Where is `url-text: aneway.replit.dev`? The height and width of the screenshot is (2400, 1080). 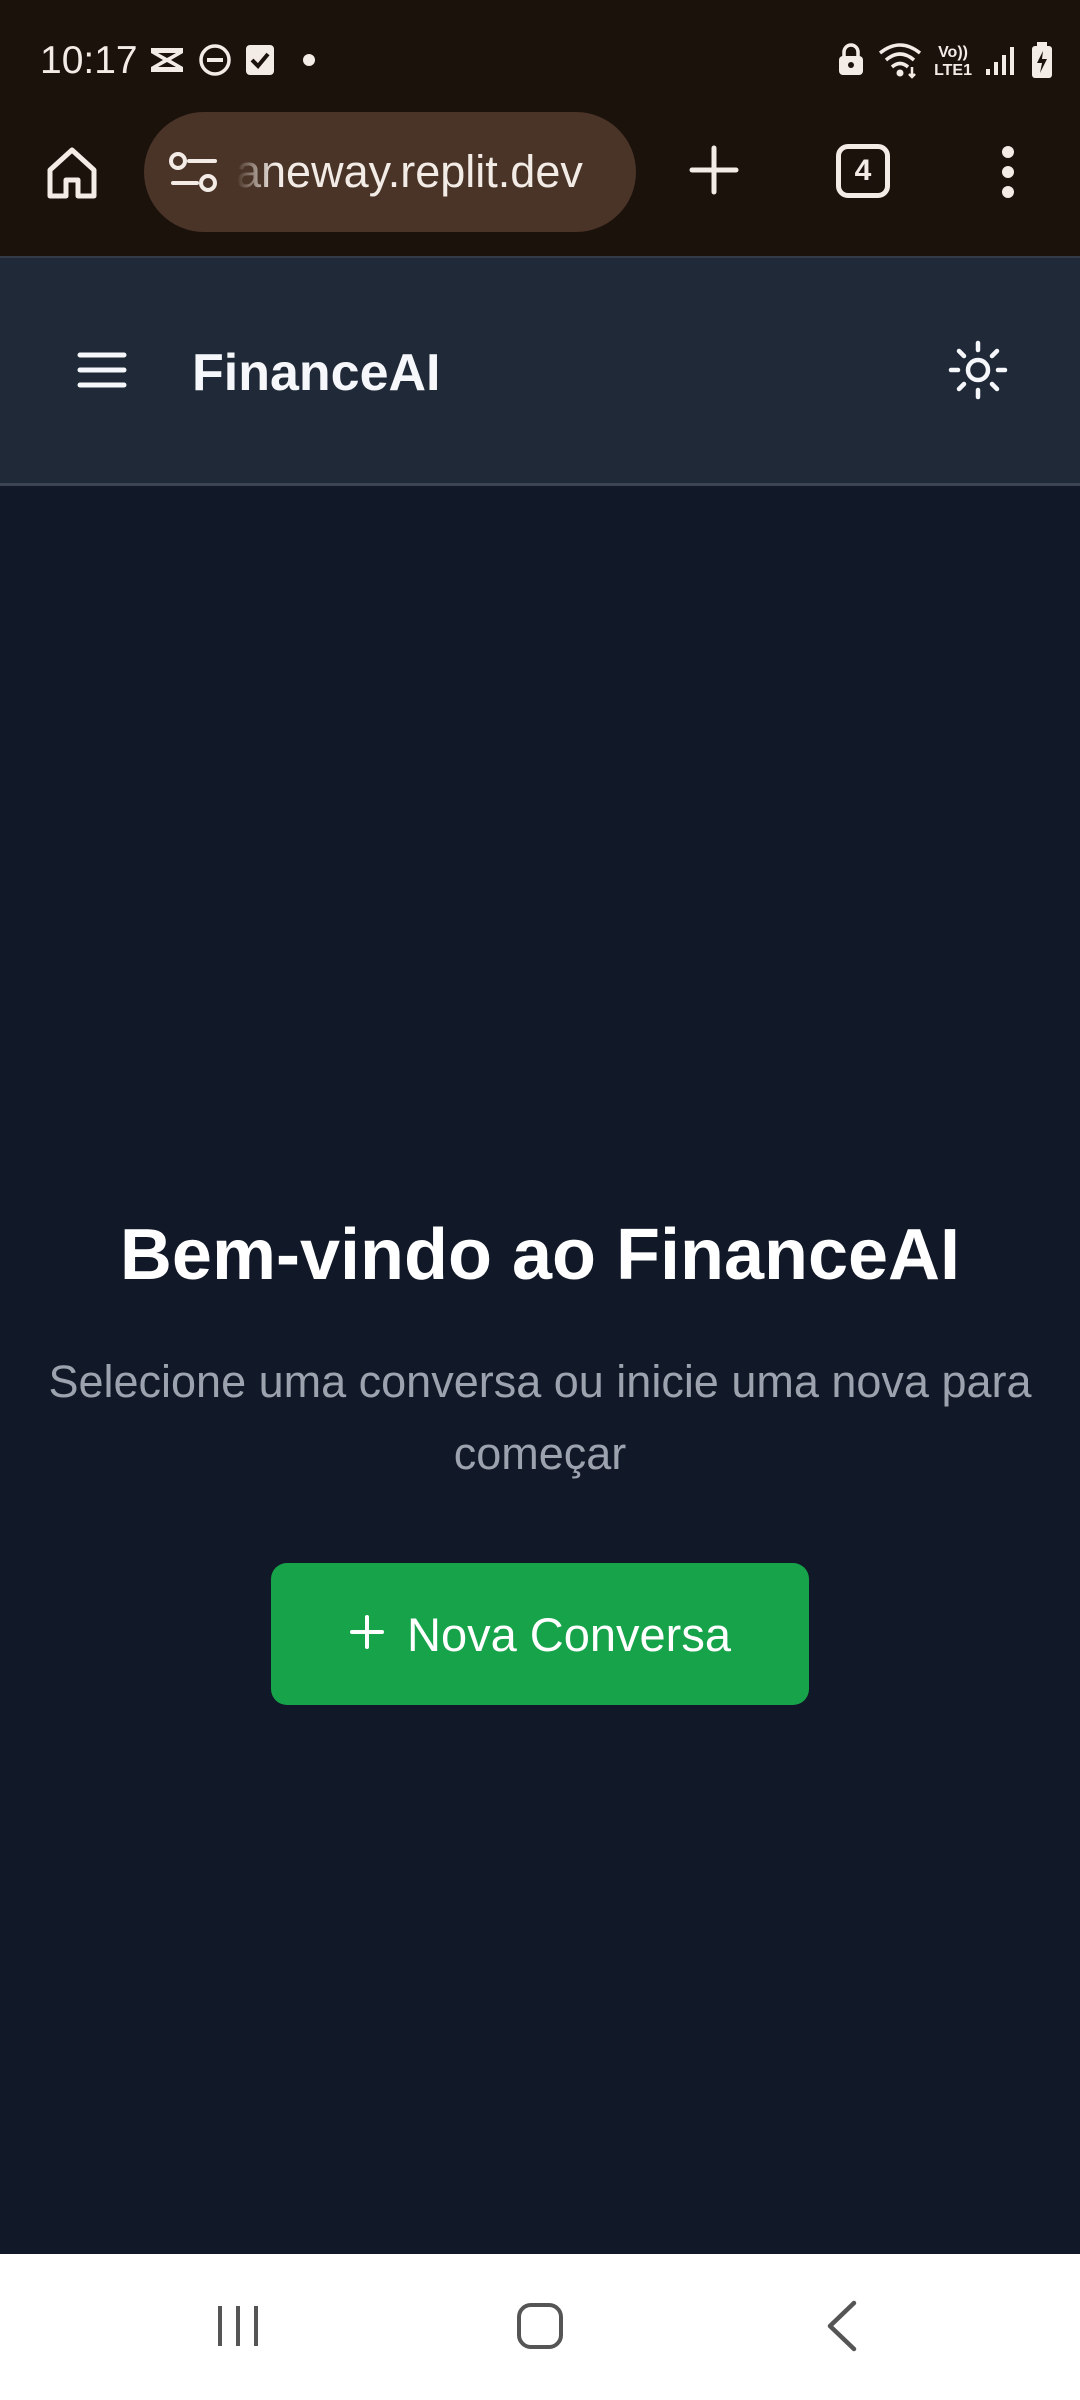 url-text: aneway.replit.dev is located at coordinates (436, 172).